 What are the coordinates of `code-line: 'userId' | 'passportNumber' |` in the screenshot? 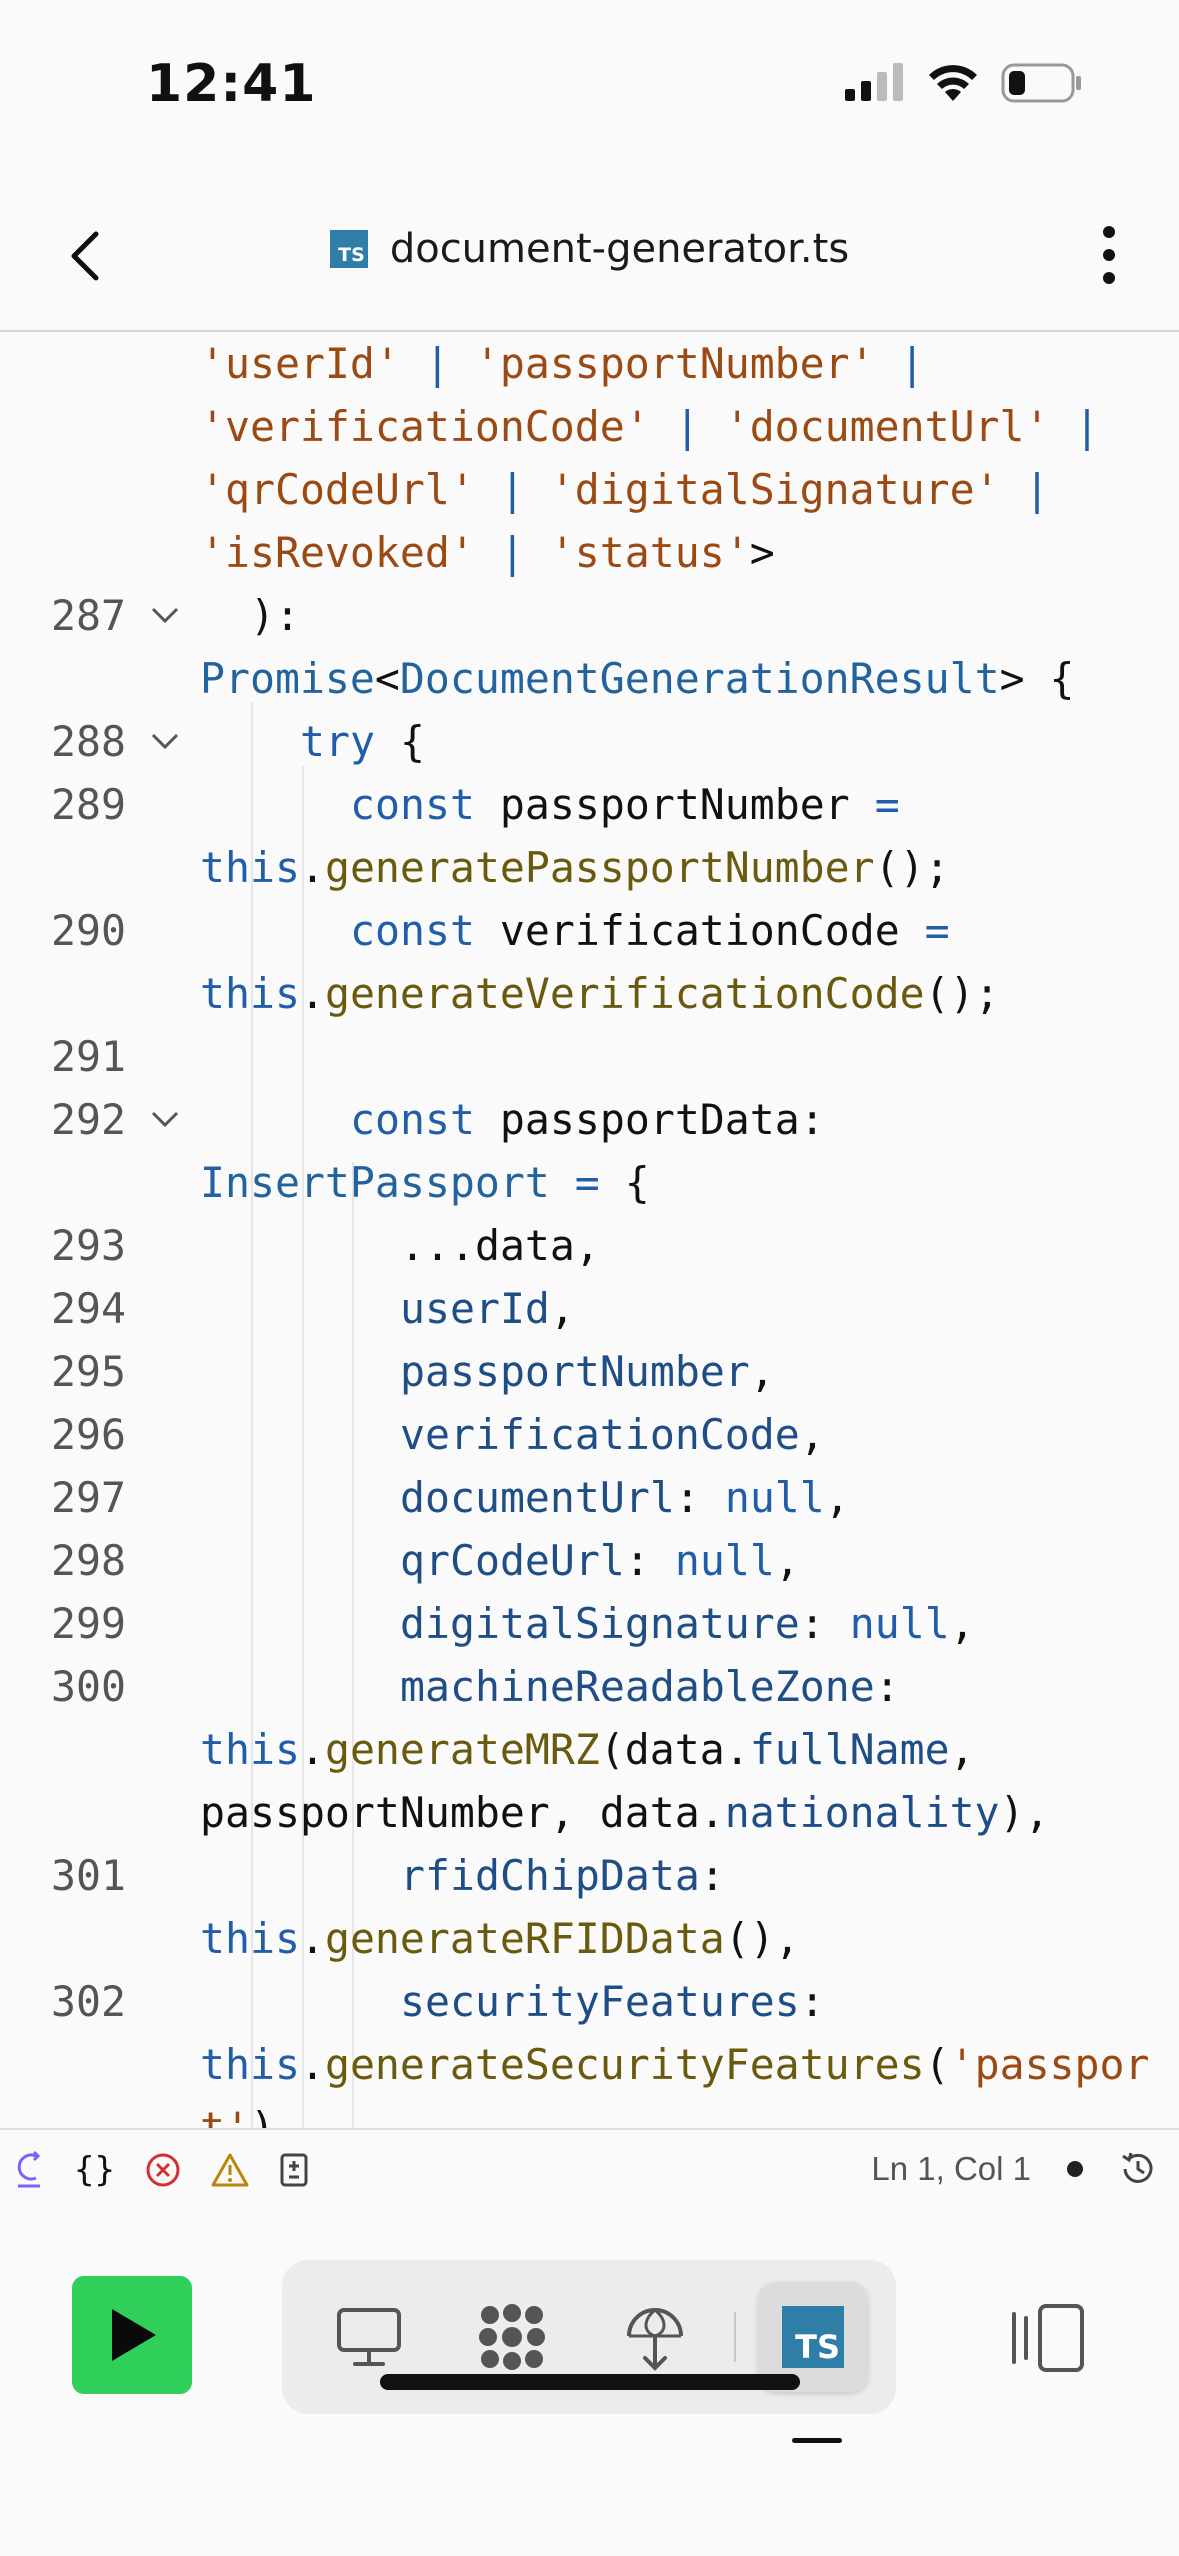 It's located at (589, 363).